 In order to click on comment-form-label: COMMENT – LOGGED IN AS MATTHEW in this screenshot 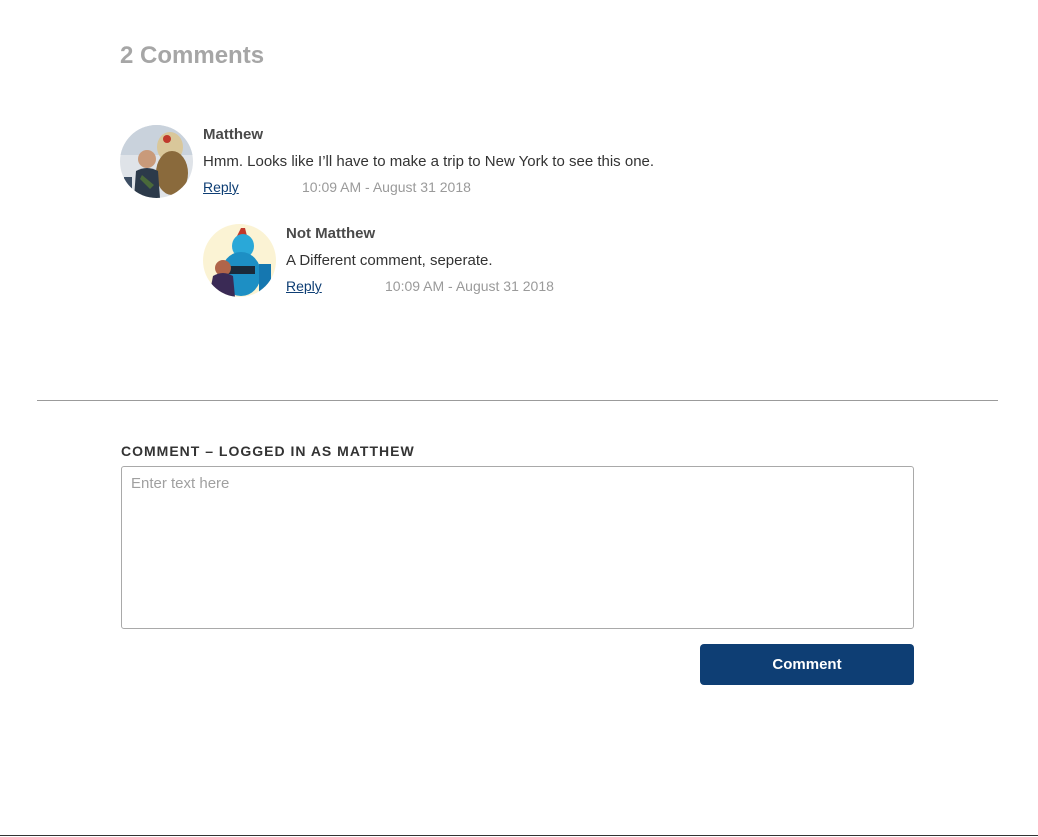, I will do `click(268, 451)`.